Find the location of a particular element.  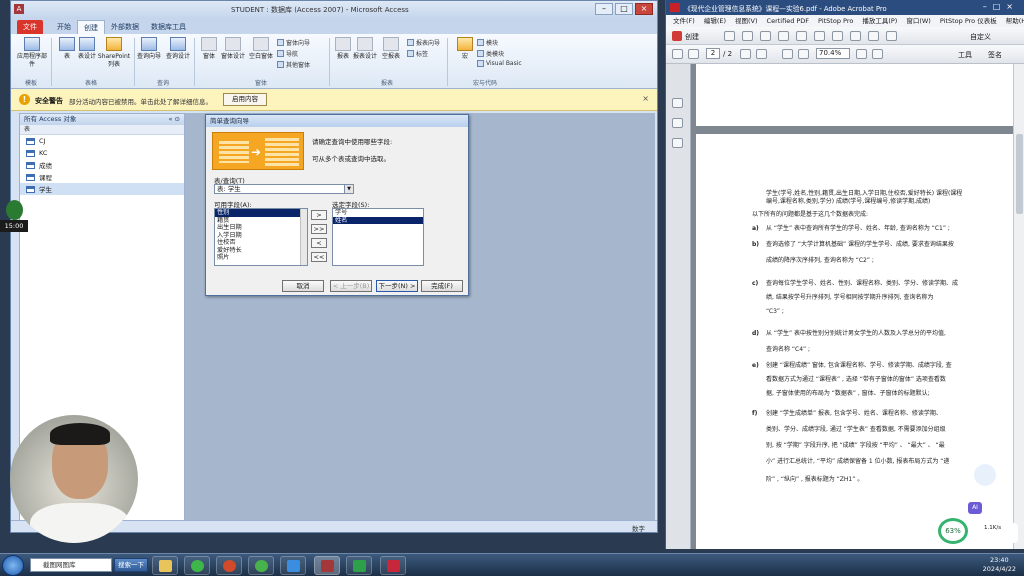

selected-fields-list: 学号 姓名 is located at coordinates (378, 237).